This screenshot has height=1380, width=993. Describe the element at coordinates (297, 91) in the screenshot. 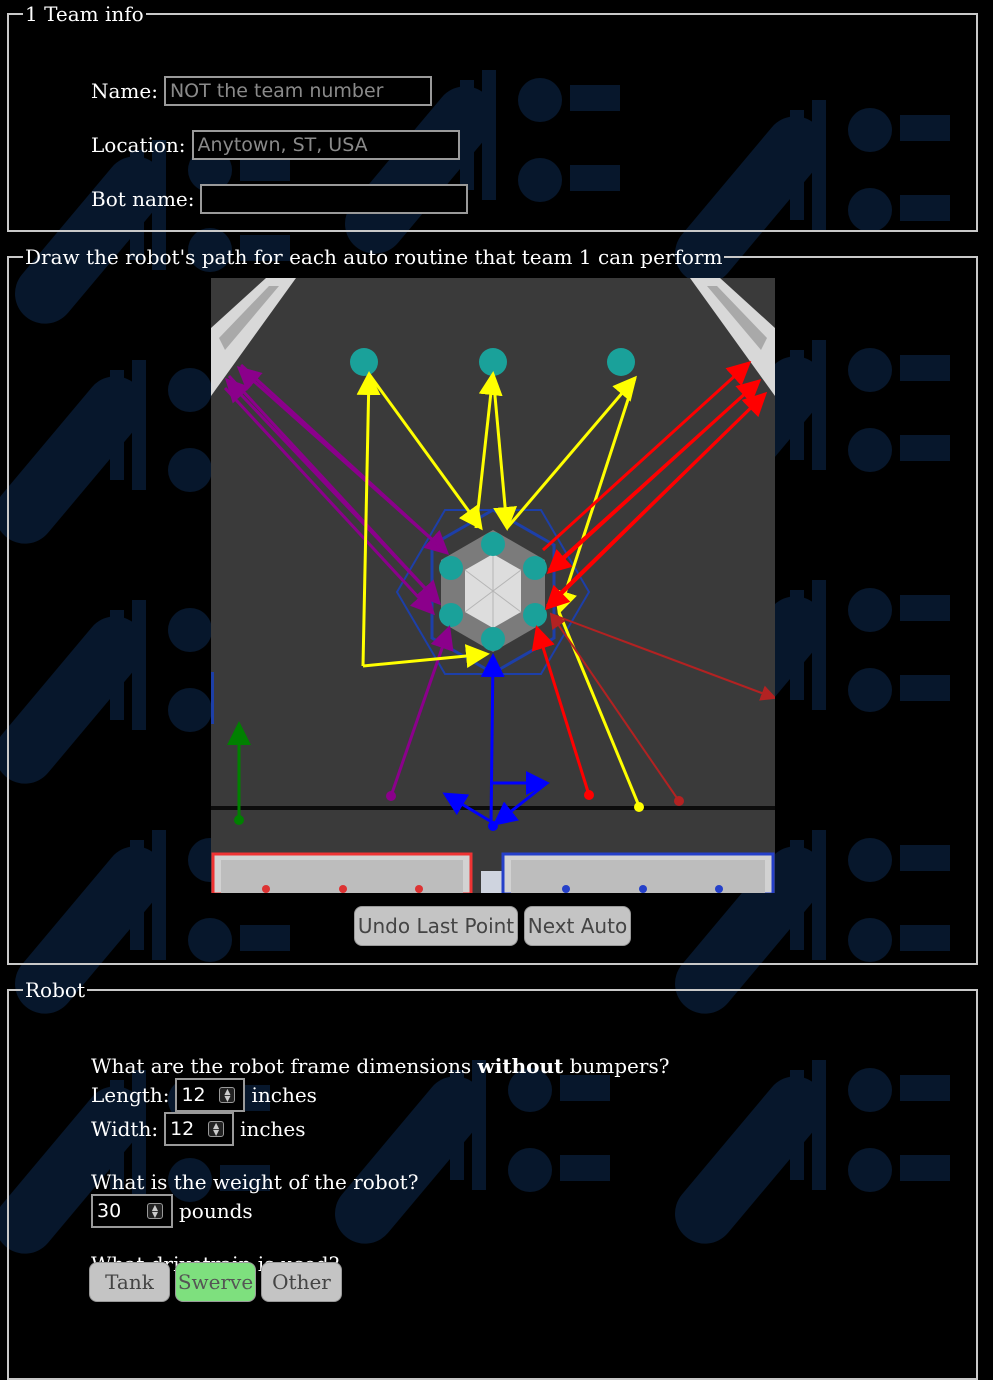

I see `team-name-input` at that location.